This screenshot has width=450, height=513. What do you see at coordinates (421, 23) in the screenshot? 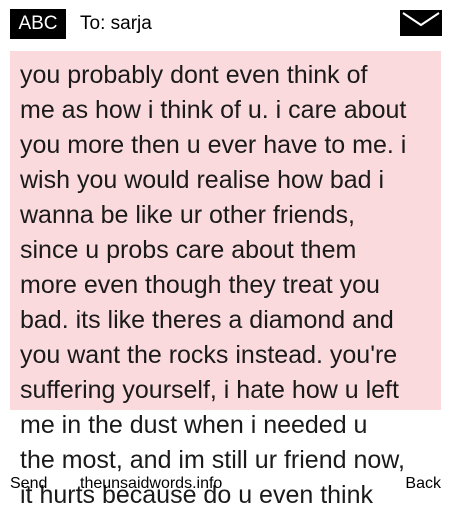
I see `envelope-icon` at bounding box center [421, 23].